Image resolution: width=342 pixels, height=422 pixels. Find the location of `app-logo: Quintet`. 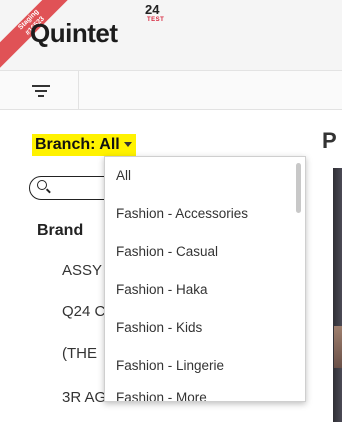

app-logo: Quintet is located at coordinates (74, 33).